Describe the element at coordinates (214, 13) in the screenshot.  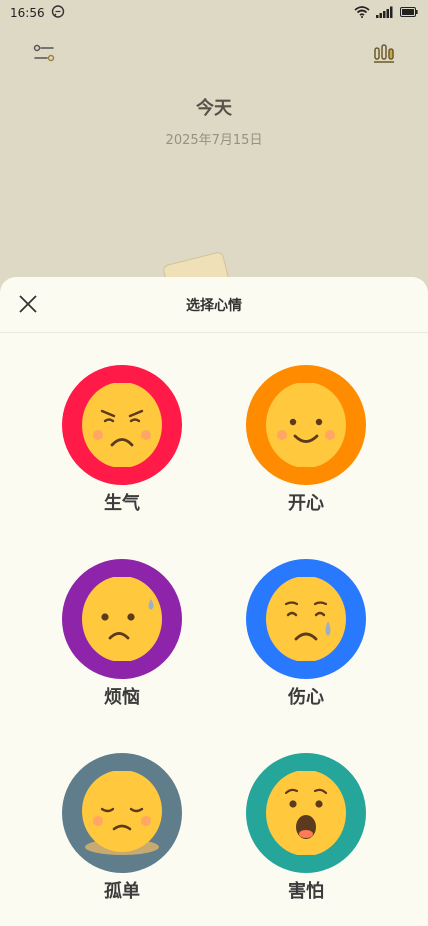
I see `status-bar: 16:56` at that location.